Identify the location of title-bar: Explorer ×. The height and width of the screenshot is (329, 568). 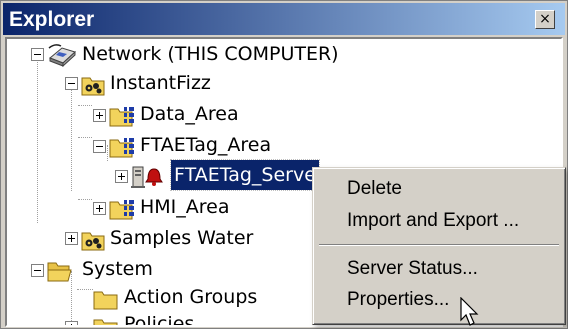
(284, 19).